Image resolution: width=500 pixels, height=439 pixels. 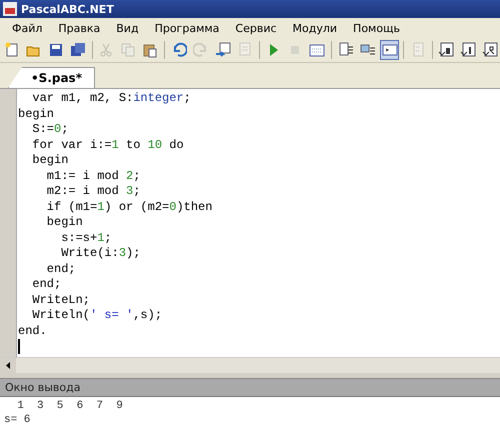 I want to click on console-icon, so click(x=390, y=50).